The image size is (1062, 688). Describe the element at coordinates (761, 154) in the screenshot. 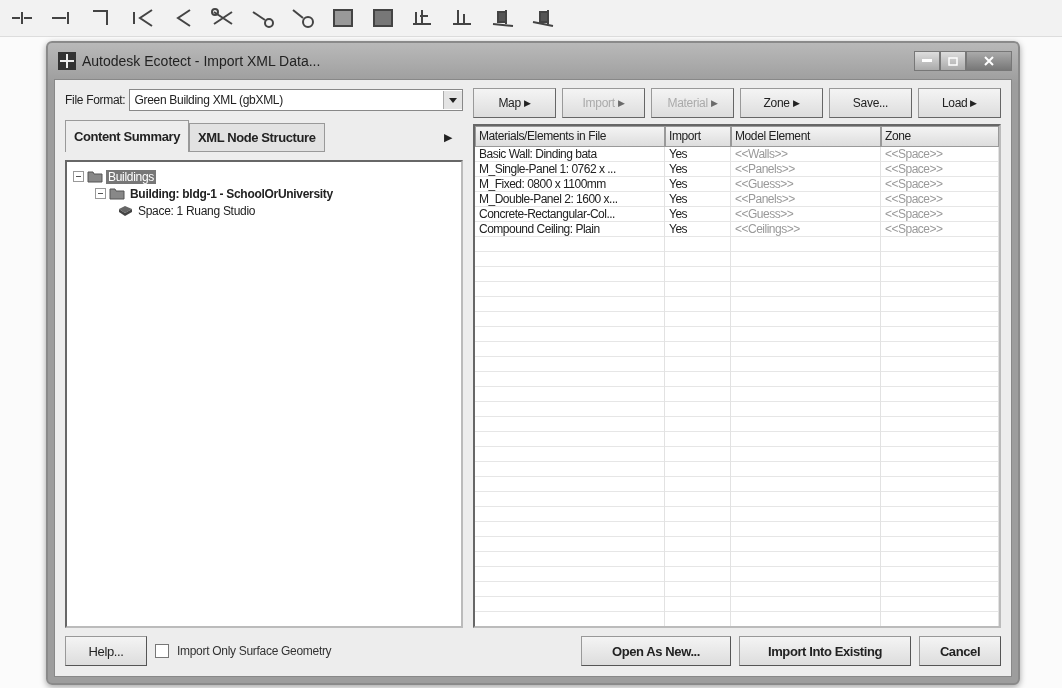

I see `table-cell-text: <<Walls>>` at that location.